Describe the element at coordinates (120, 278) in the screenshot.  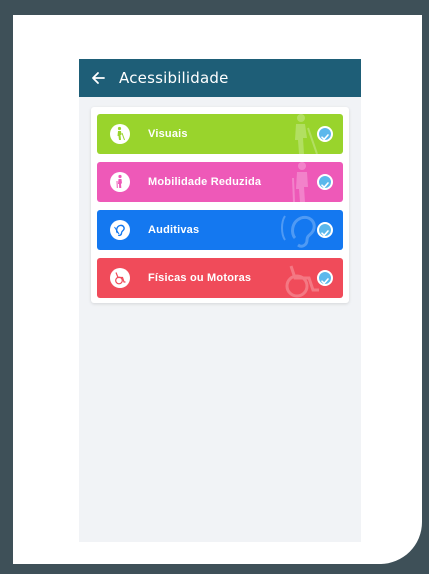
I see `wheelchair-icon` at that location.